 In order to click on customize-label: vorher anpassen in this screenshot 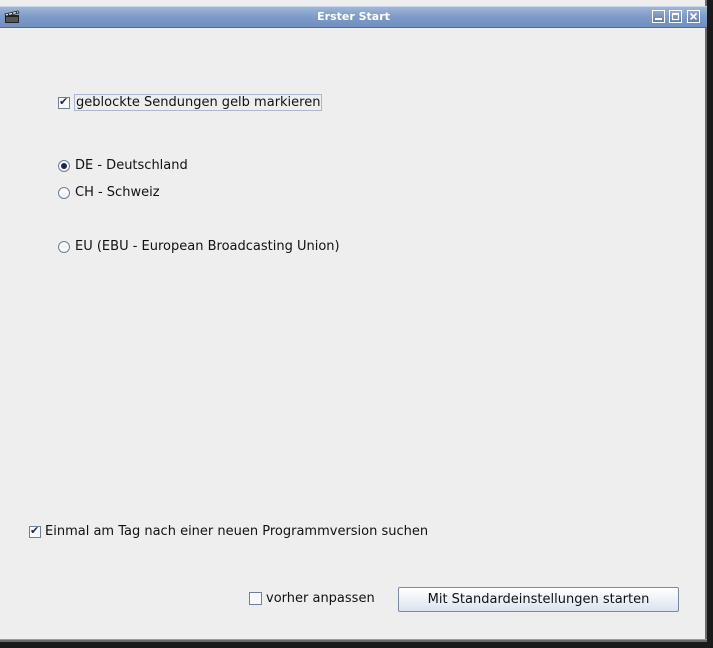, I will do `click(320, 598)`.